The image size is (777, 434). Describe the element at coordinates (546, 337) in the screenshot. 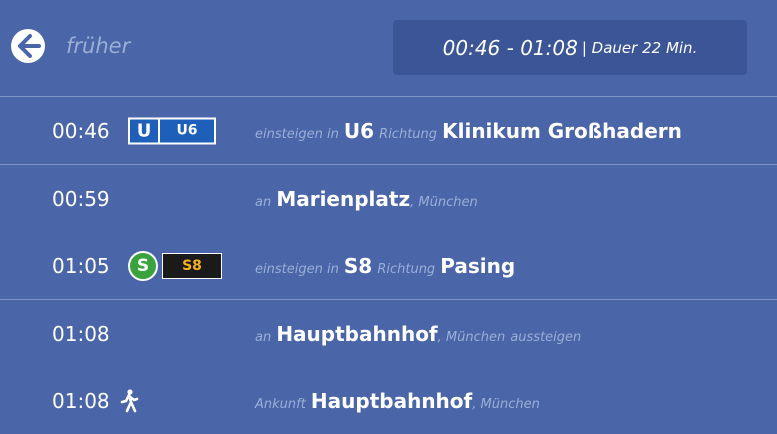

I see `exit-text: aussteigen` at that location.